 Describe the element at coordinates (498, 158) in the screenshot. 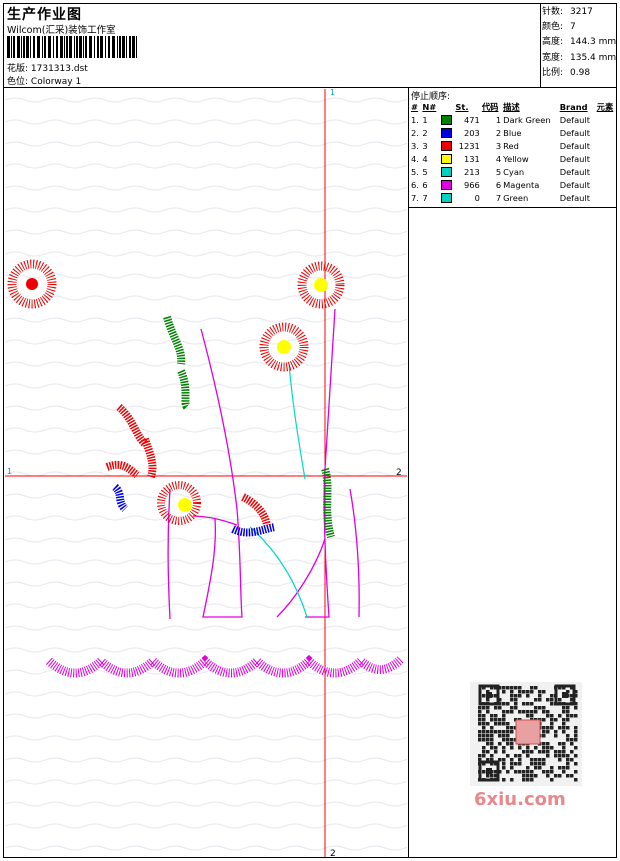

I see `row-code: 4` at that location.